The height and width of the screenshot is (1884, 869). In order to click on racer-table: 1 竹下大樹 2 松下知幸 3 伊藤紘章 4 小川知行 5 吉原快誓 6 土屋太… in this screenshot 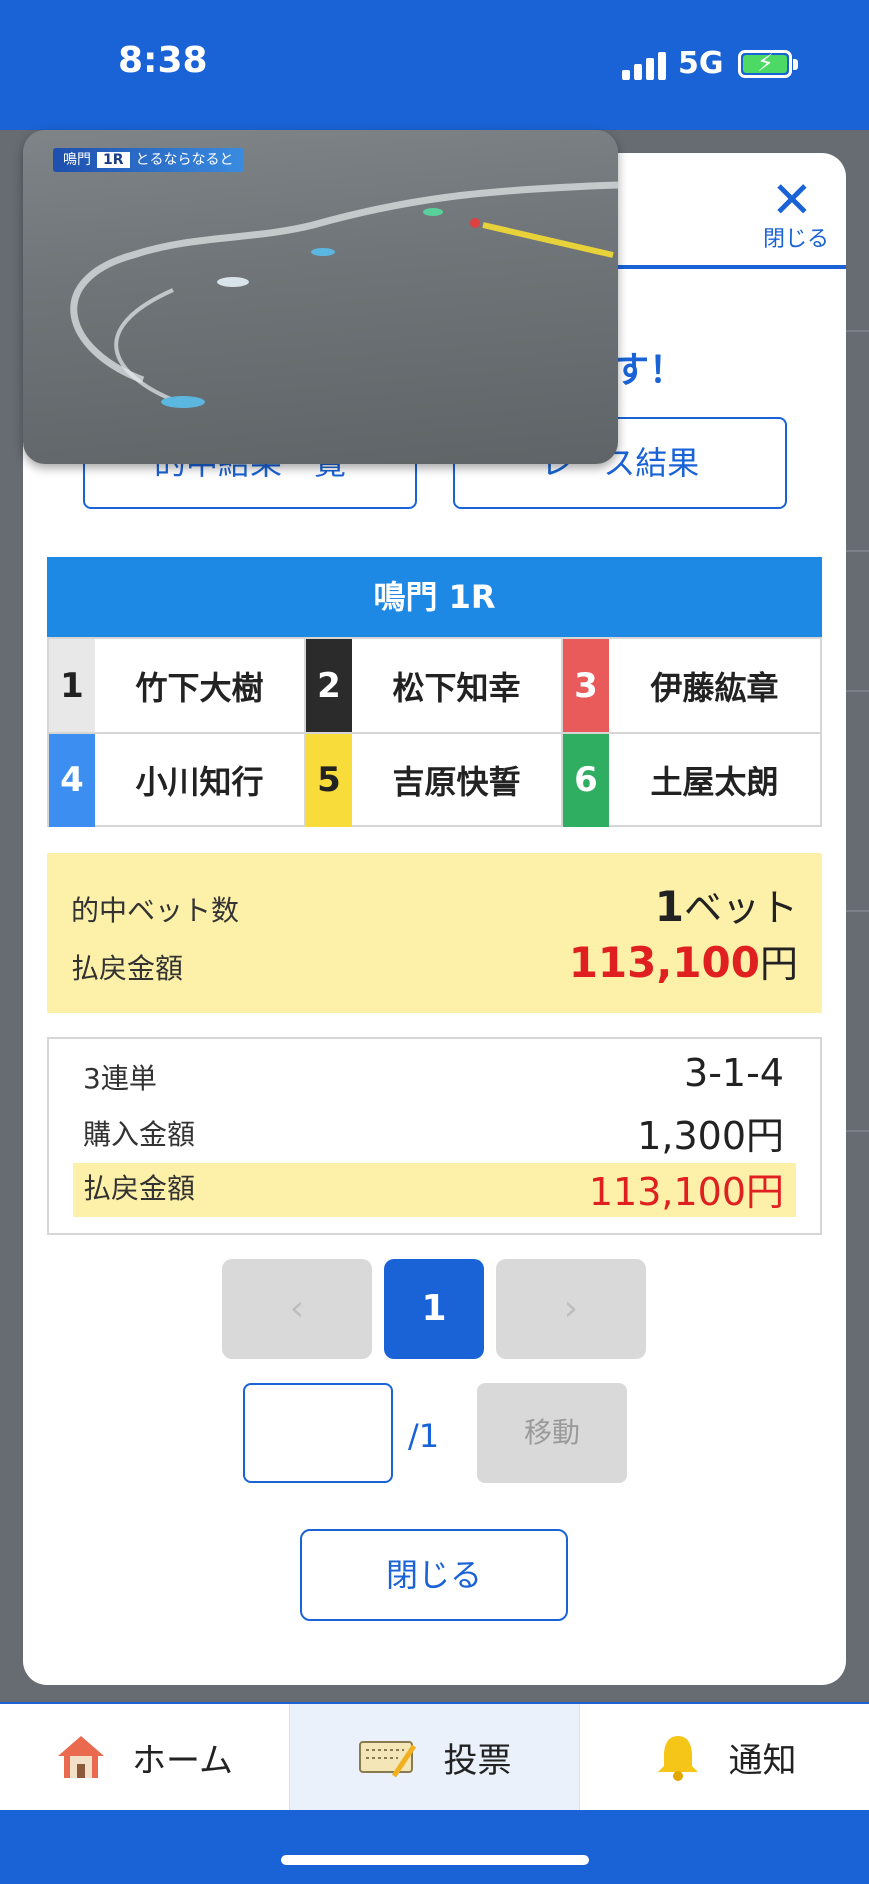, I will do `click(434, 732)`.